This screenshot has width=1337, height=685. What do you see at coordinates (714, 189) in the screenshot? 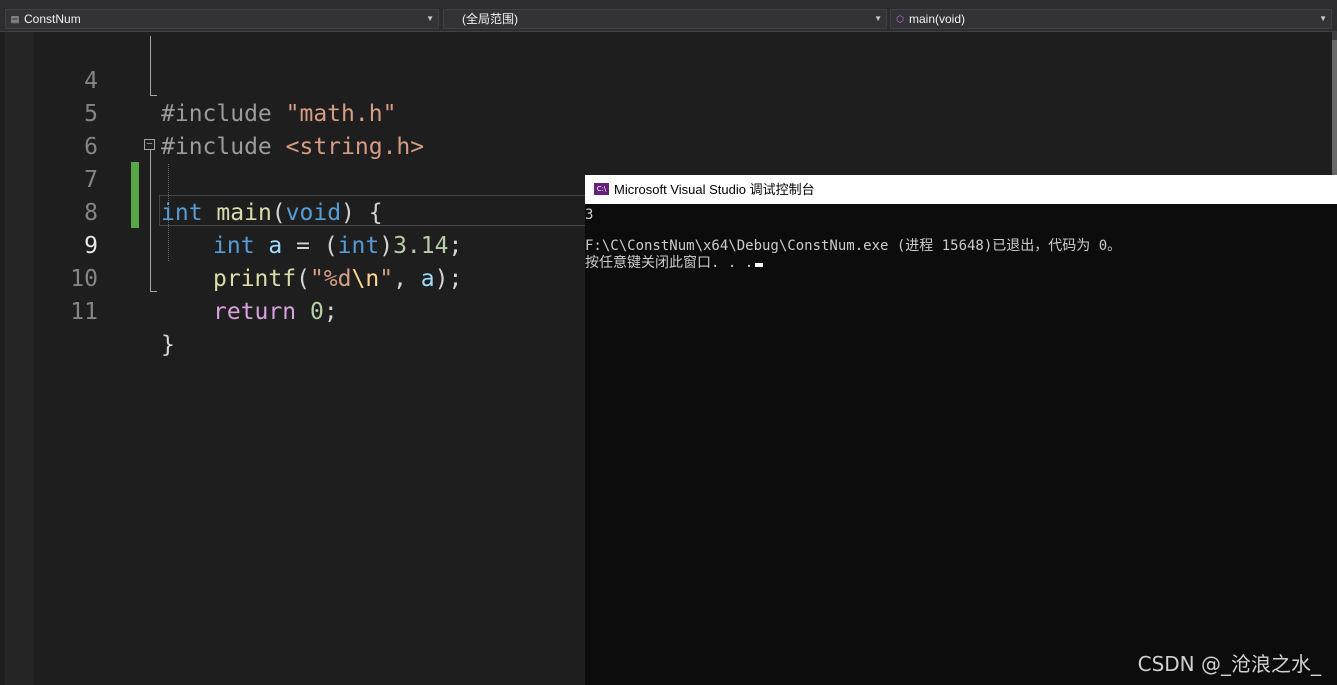
I see `console-title: Microsoft Visual Studio 调试控制台` at bounding box center [714, 189].